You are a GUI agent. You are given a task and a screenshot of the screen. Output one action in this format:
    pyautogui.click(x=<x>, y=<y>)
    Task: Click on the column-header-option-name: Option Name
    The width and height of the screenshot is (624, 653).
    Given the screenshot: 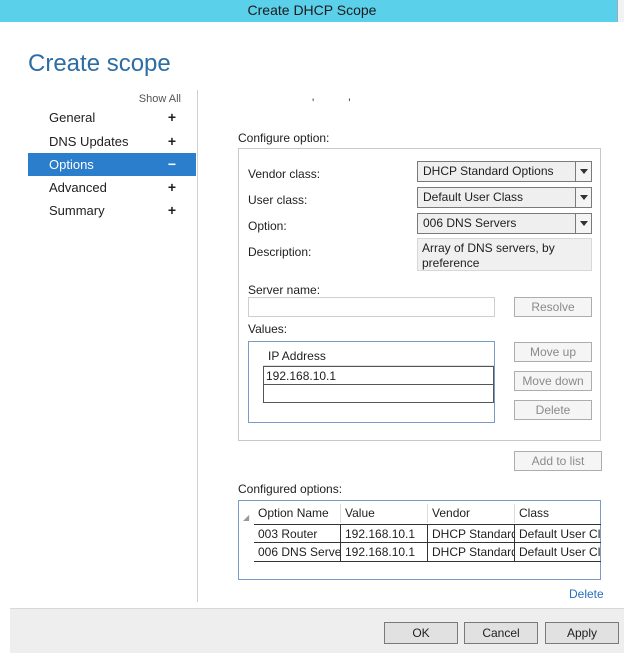 What is the action you would take?
    pyautogui.click(x=297, y=513)
    